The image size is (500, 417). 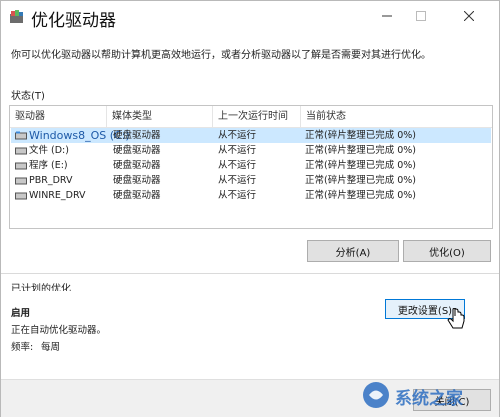 What do you see at coordinates (51, 347) in the screenshot?
I see `schedule-frequency-value: 每周` at bounding box center [51, 347].